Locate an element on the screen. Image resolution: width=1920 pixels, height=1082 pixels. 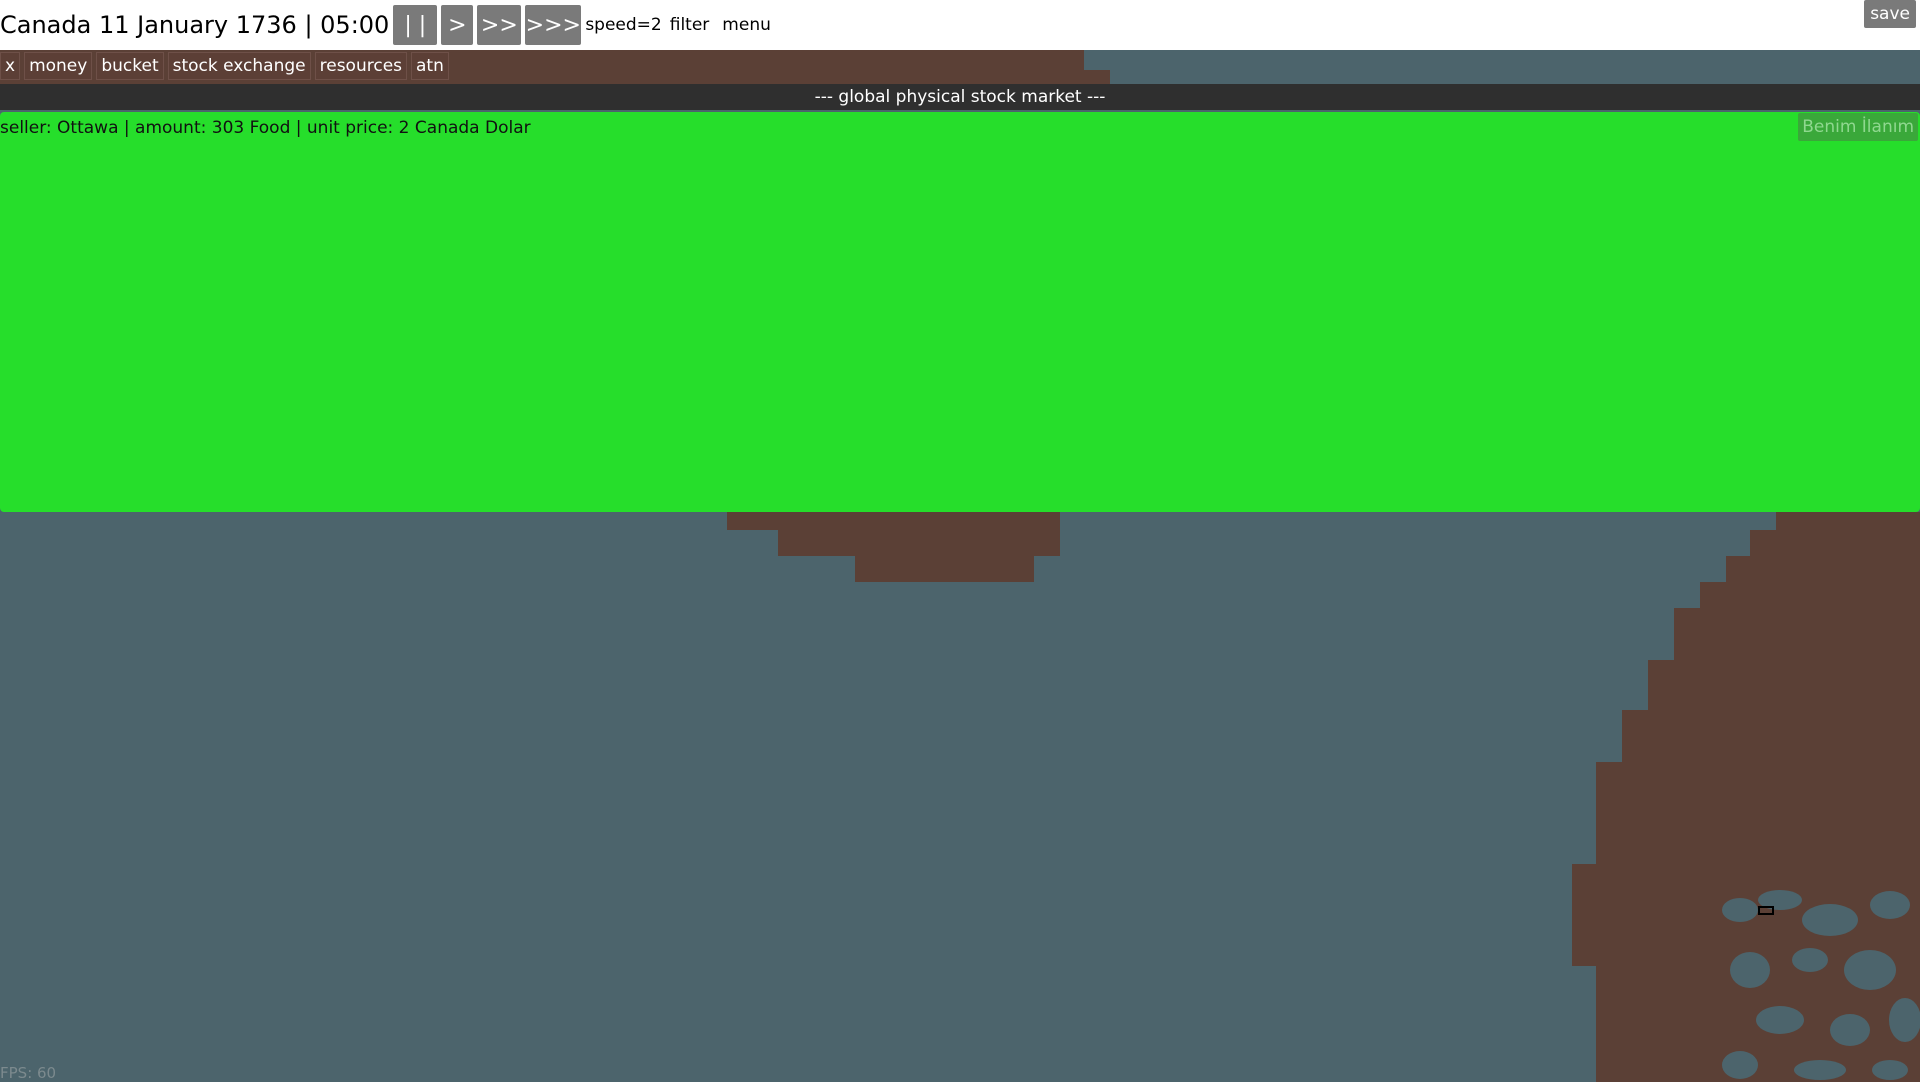
speed-indicator: speed=2 is located at coordinates (623, 25).